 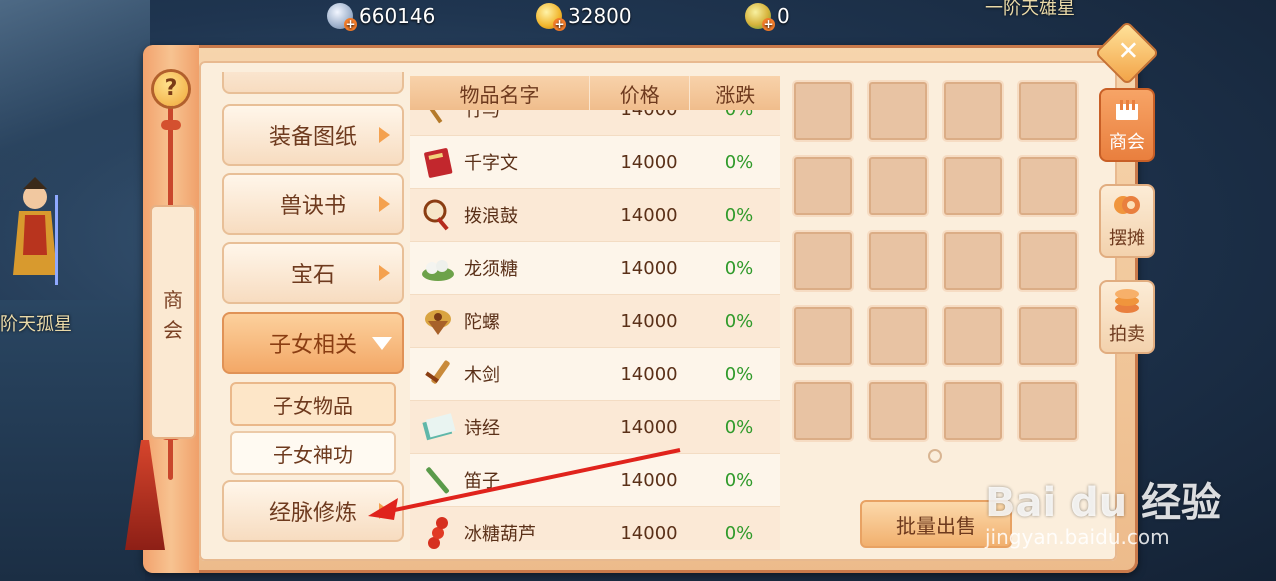 I want to click on category-children: 子女相关, so click(x=313, y=343).